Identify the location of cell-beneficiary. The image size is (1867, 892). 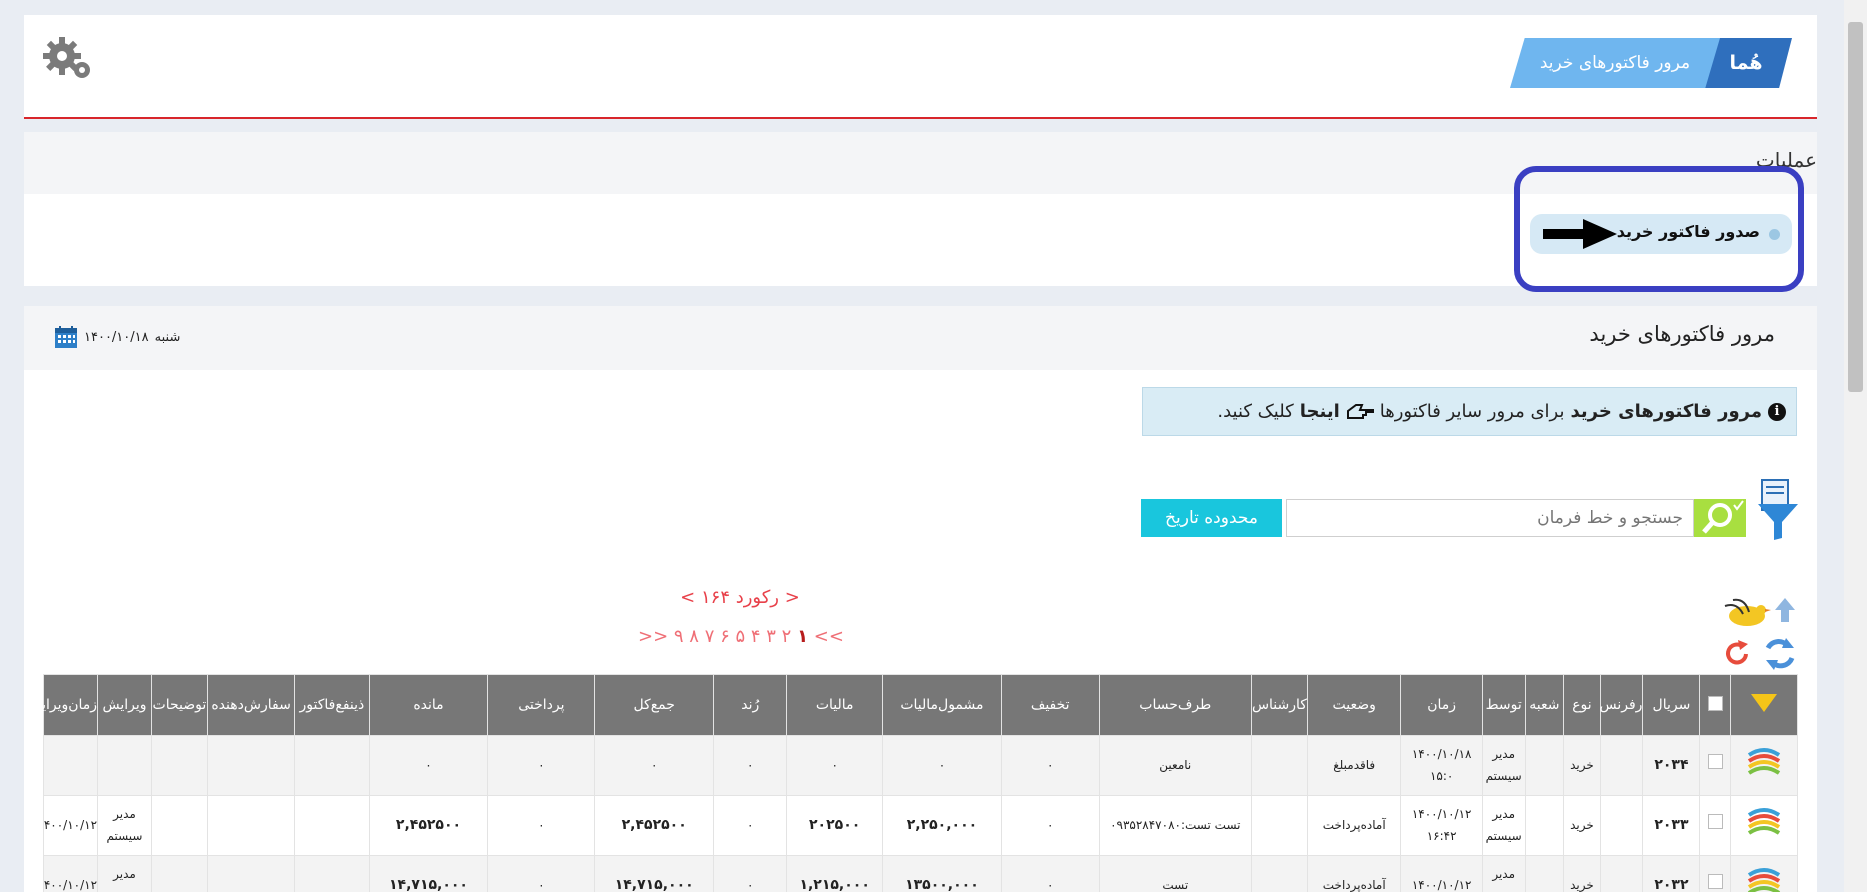
(332, 765).